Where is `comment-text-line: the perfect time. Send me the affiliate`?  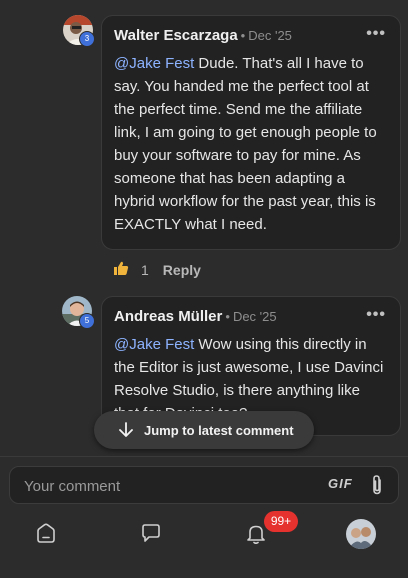
comment-text-line: the perfect time. Send me the affiliate is located at coordinates (238, 109).